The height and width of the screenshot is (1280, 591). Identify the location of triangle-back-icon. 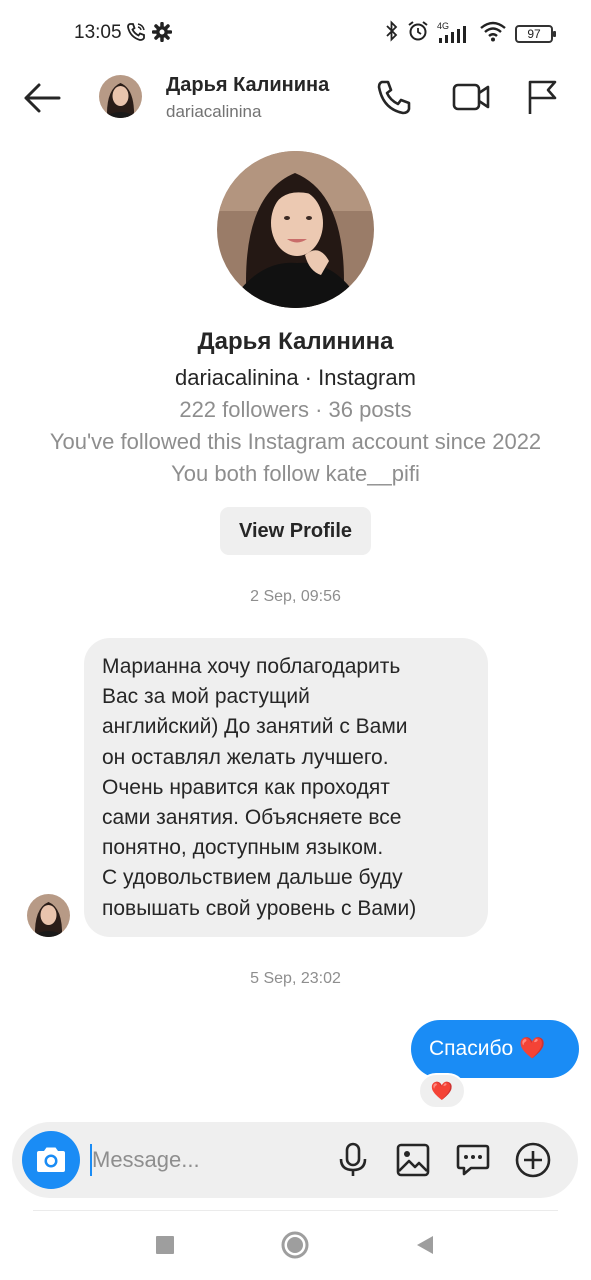
(425, 1245).